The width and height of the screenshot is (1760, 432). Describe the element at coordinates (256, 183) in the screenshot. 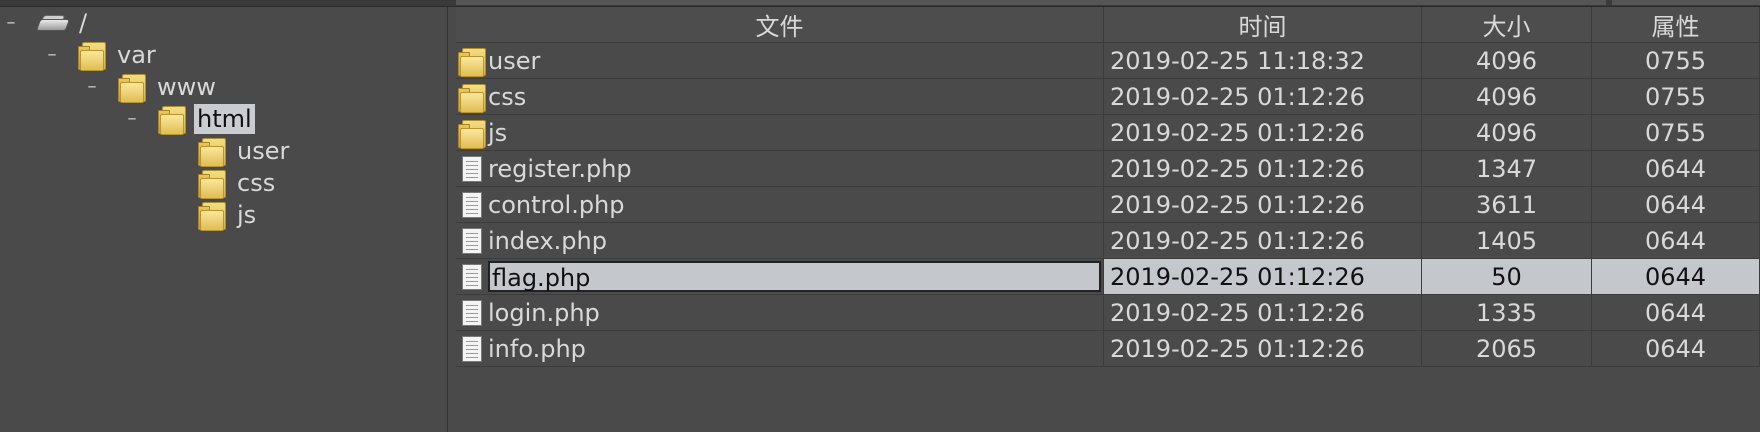

I see `tree-node-label: css` at that location.